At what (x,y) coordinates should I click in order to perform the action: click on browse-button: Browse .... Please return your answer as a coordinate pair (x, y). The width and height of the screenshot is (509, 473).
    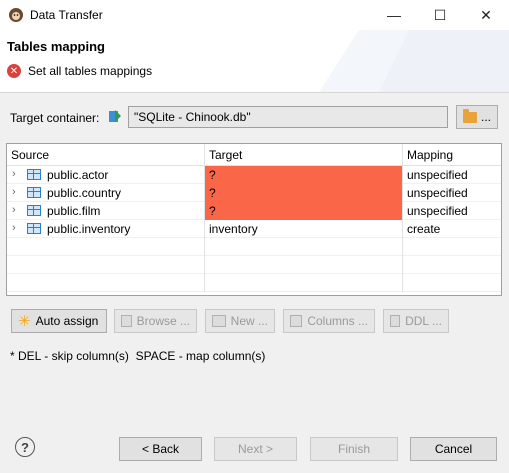
    Looking at the image, I should click on (155, 321).